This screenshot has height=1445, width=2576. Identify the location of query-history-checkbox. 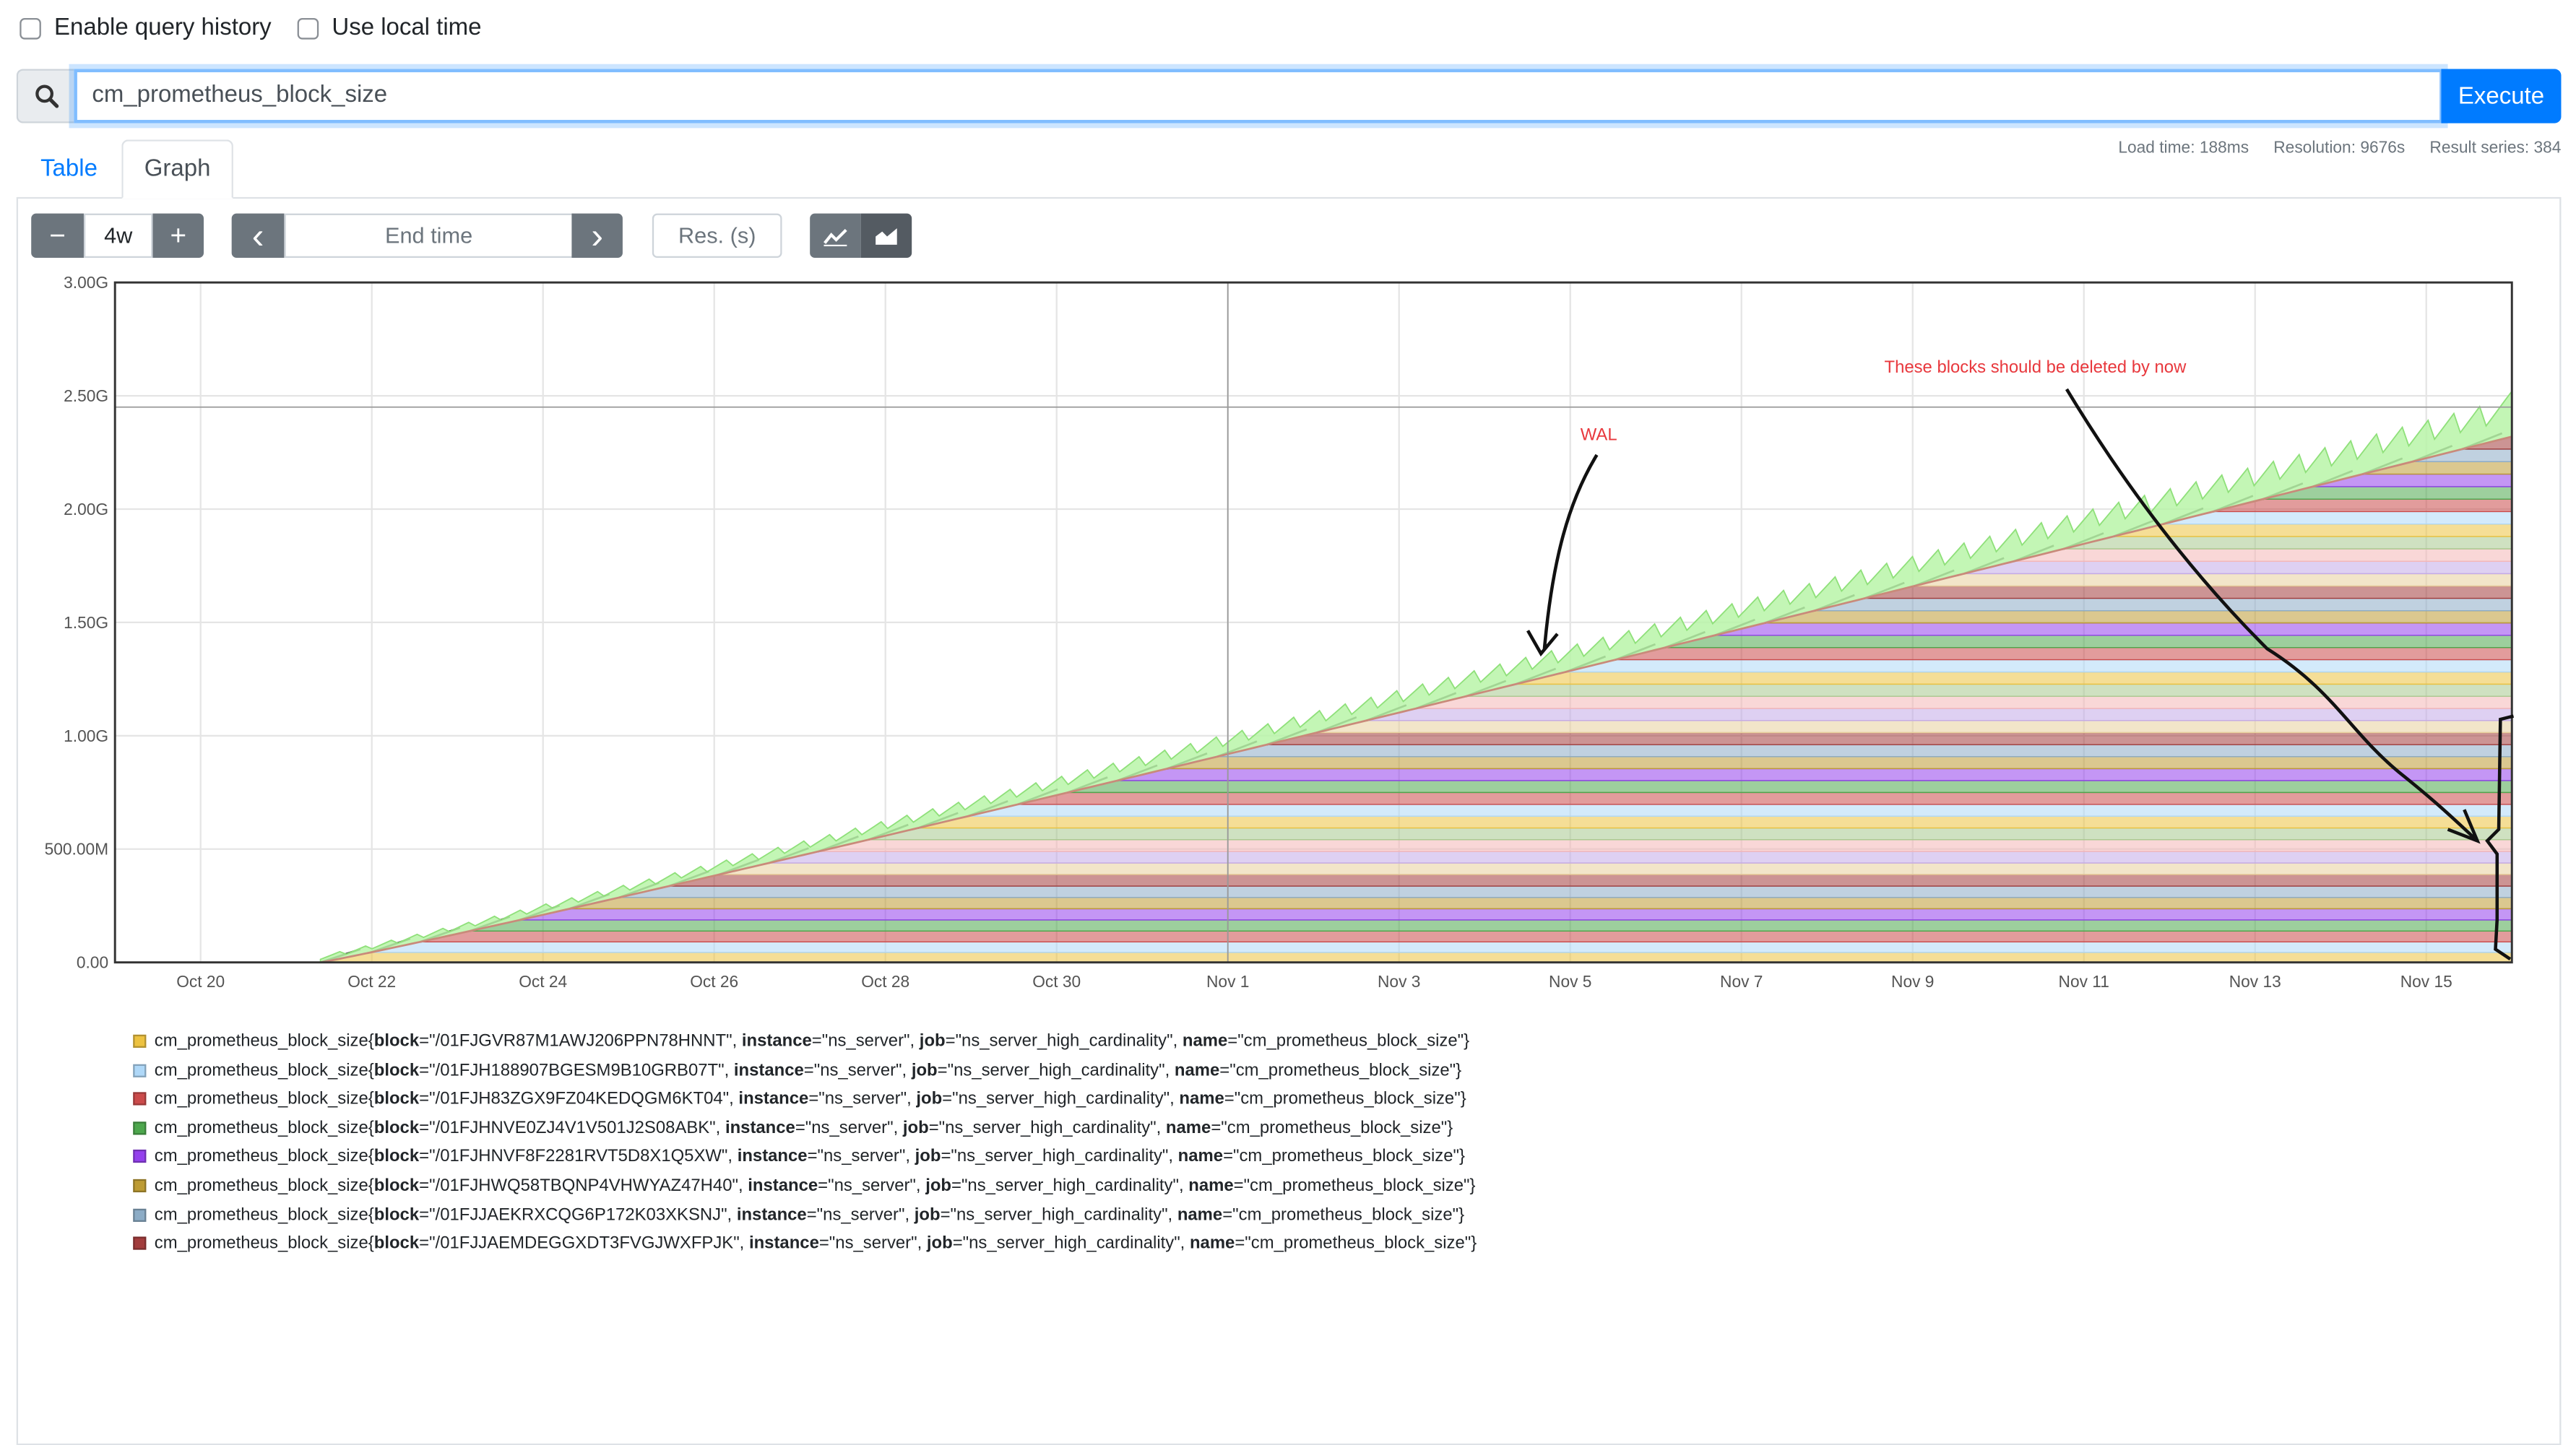
(30, 28).